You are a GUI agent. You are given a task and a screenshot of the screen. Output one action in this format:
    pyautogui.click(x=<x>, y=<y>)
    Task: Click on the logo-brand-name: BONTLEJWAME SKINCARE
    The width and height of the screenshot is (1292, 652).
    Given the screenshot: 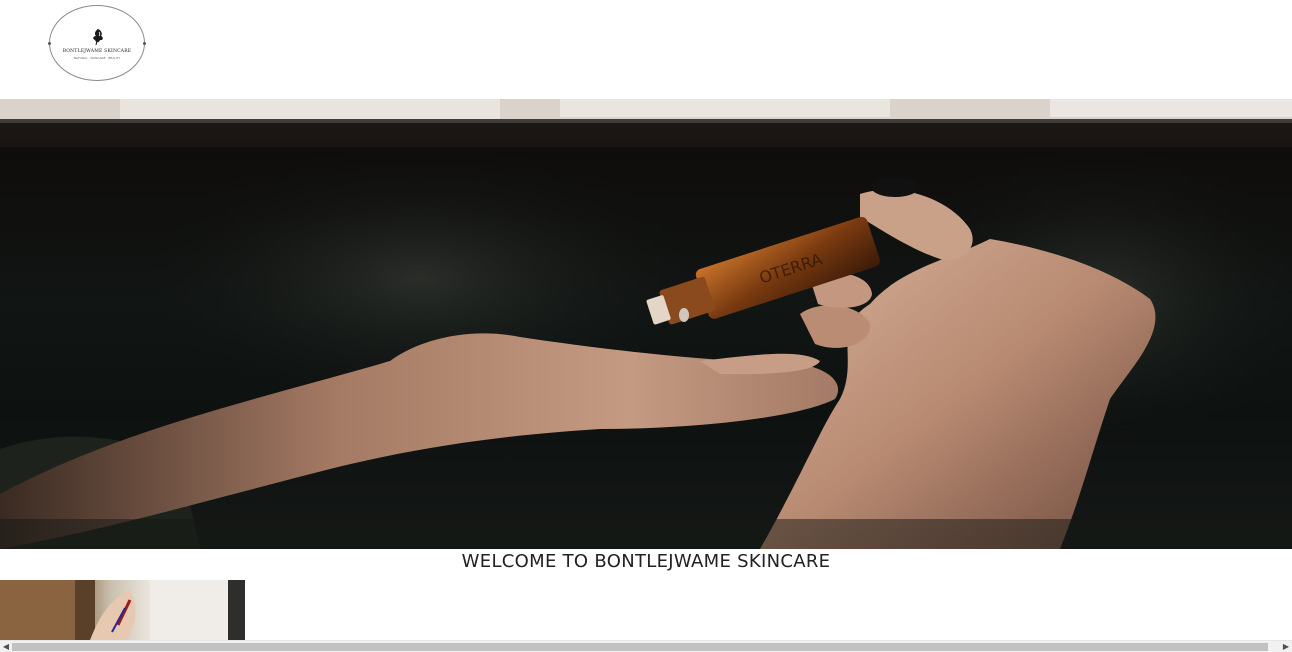 What is the action you would take?
    pyautogui.click(x=97, y=51)
    